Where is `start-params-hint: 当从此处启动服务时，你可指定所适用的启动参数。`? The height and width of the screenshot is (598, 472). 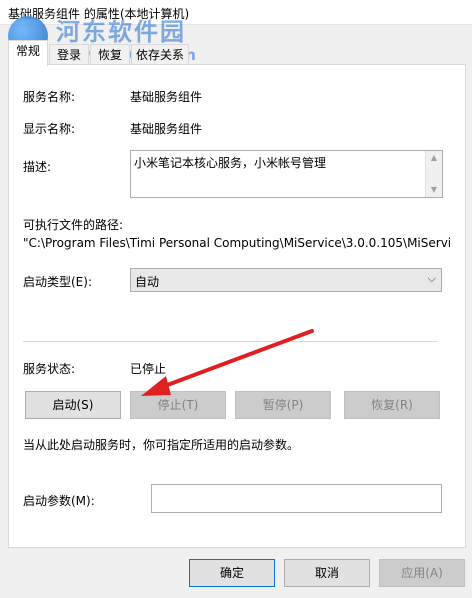 start-params-hint: 当从此处启动服务时，你可指定所适用的启动参数。 is located at coordinates (161, 445).